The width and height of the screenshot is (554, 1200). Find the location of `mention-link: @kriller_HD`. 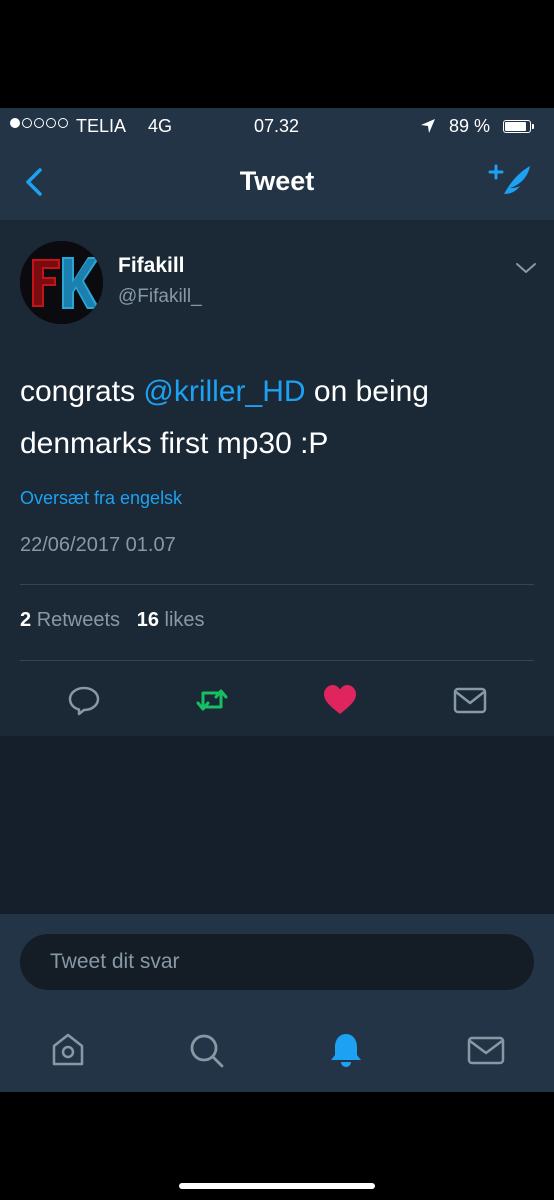

mention-link: @kriller_HD is located at coordinates (224, 391).